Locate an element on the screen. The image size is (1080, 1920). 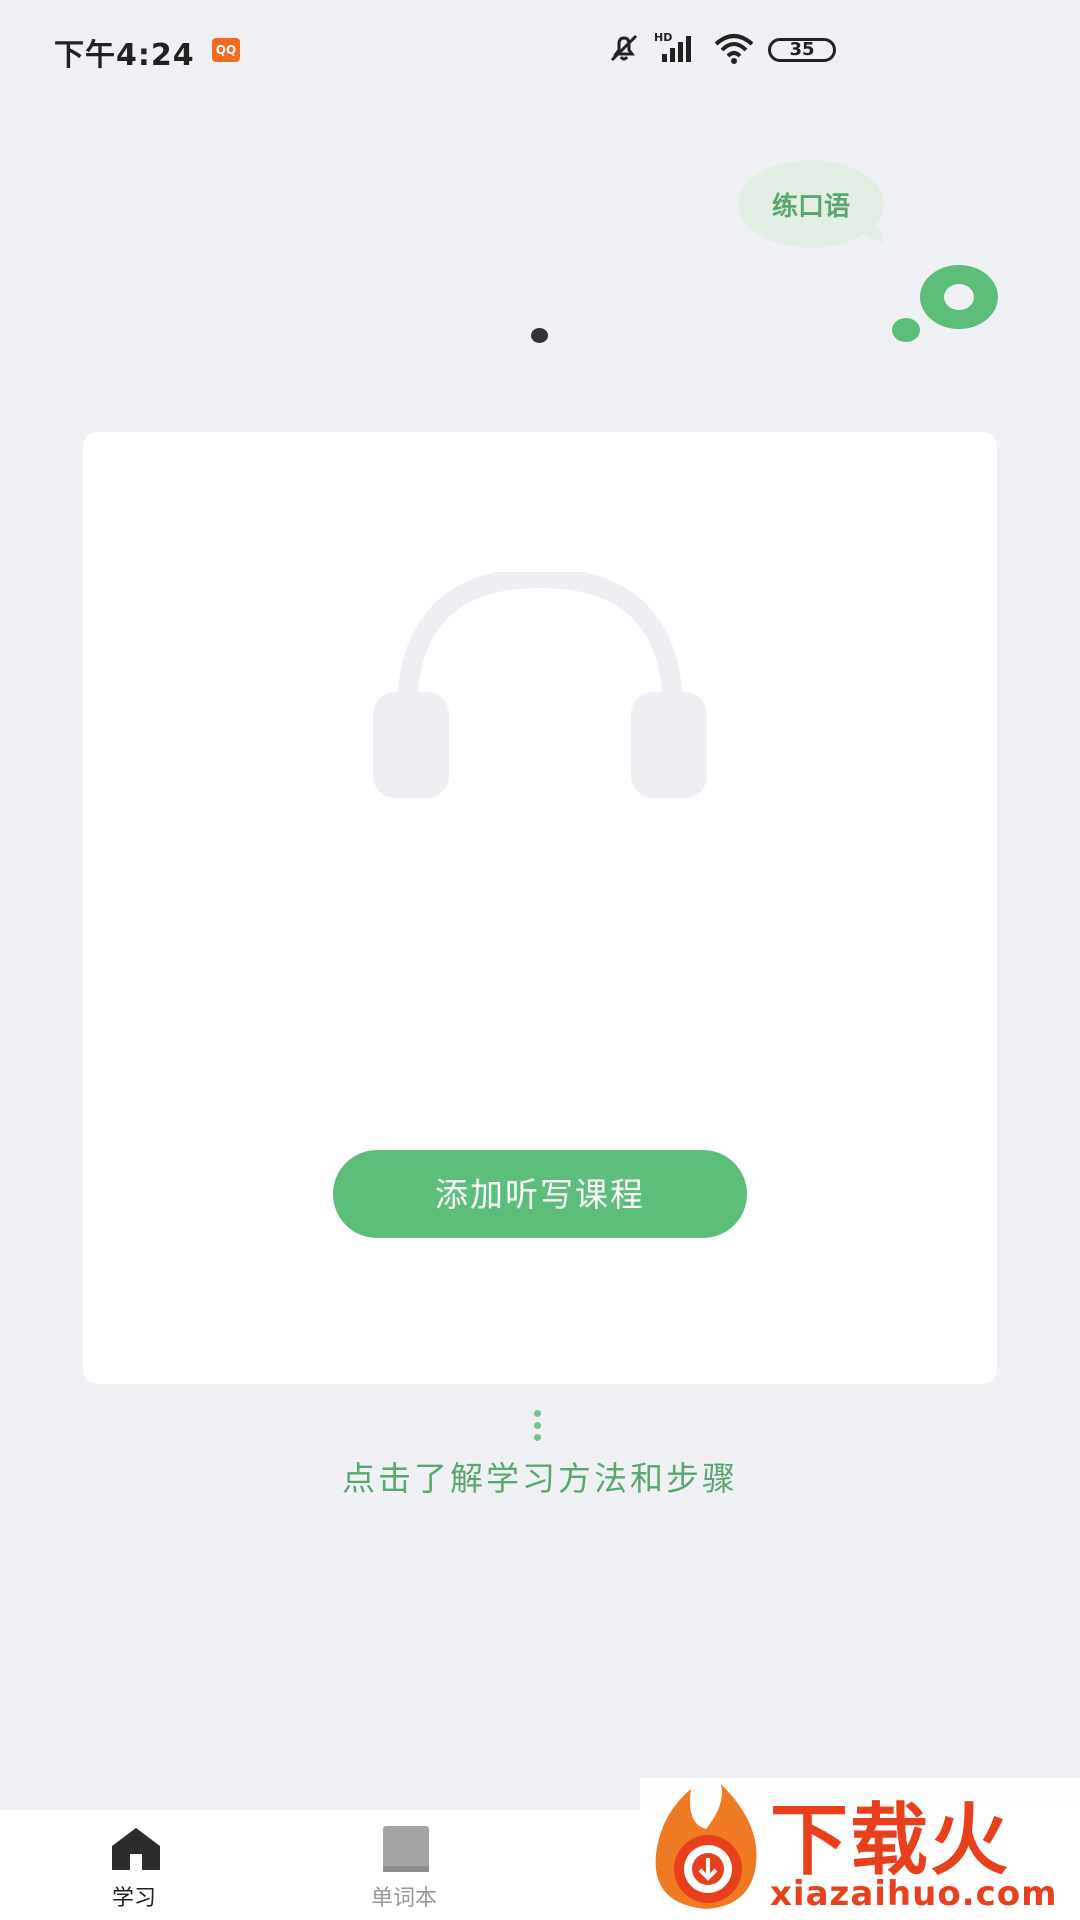
network-label: HD is located at coordinates (663, 37).